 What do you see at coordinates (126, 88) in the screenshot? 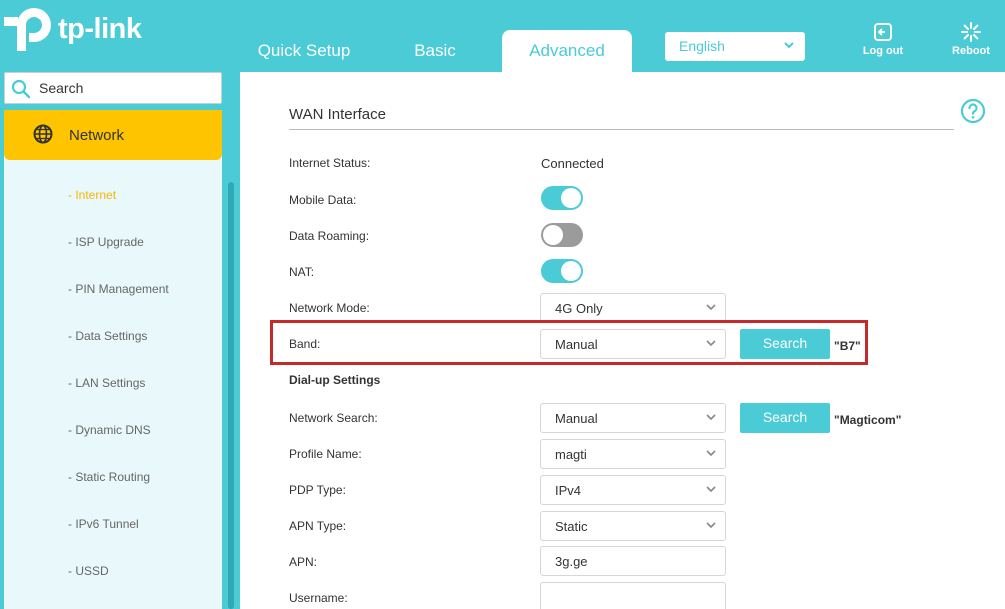
I see `search-input` at bounding box center [126, 88].